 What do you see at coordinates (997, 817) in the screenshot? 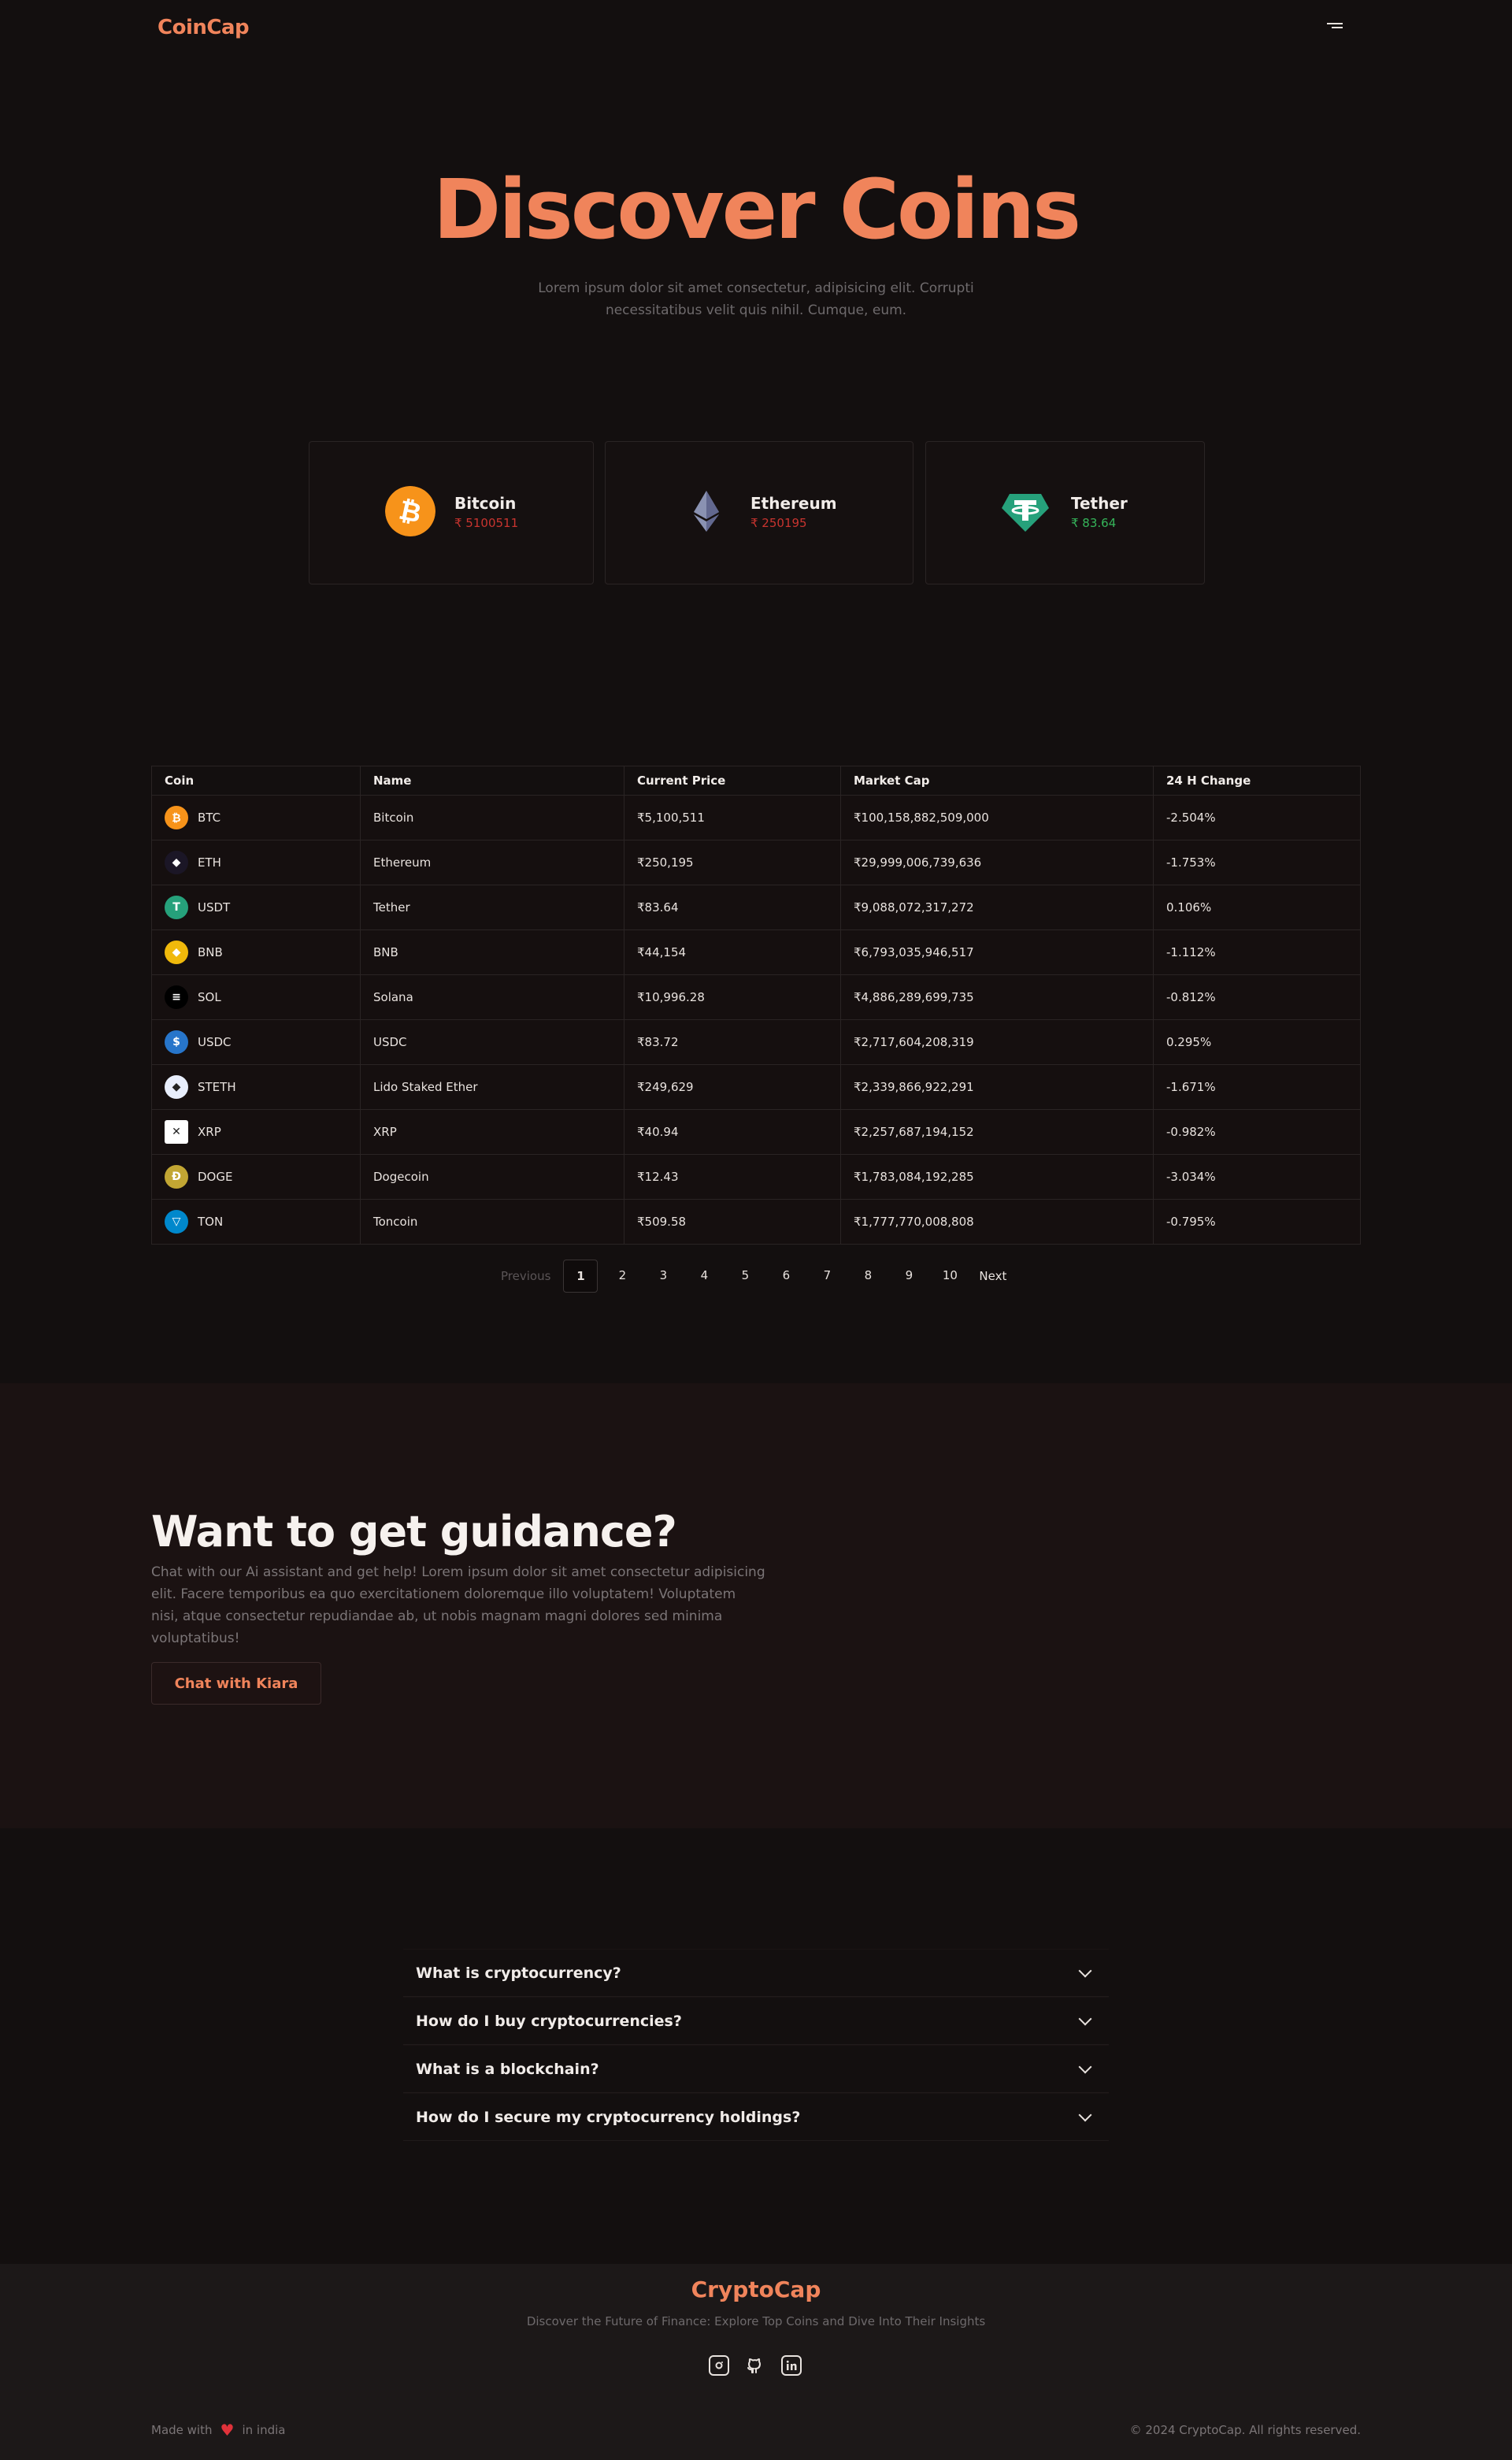
I see `coin-market-cap: ₹100,158,882,509,000` at bounding box center [997, 817].